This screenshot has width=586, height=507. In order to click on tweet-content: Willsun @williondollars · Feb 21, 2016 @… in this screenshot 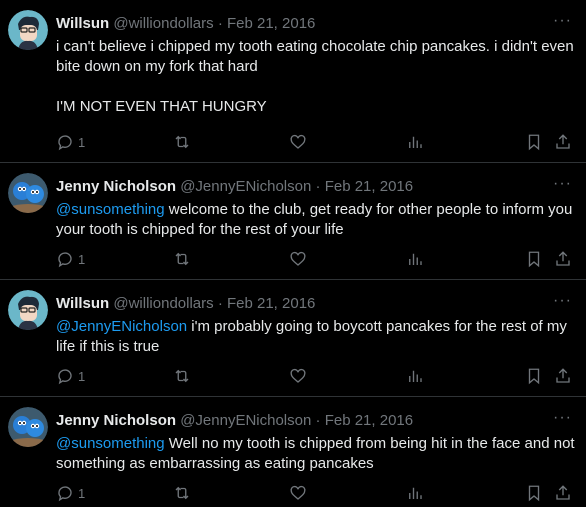, I will do `click(316, 325)`.